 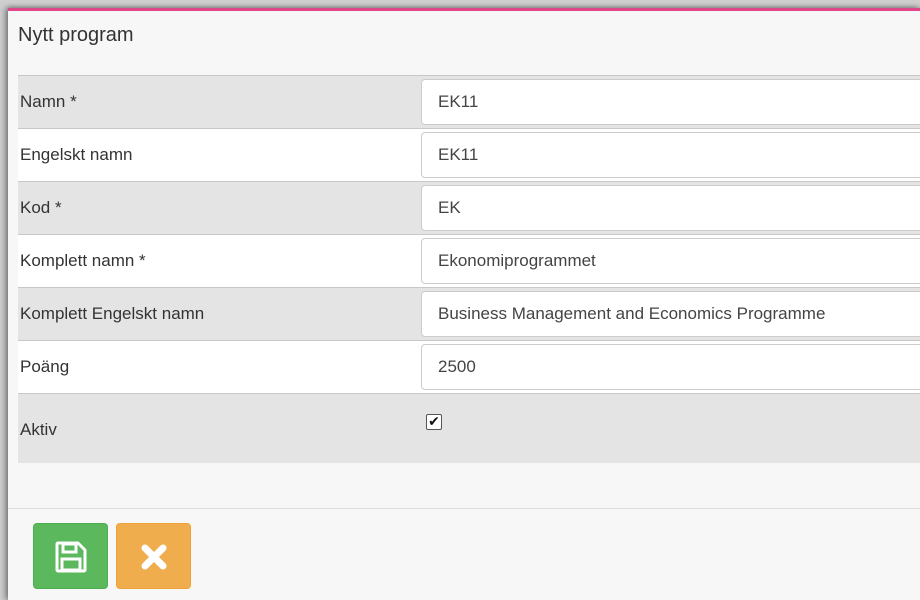 I want to click on field-row-namn: Namn * EK11, so click(x=469, y=101).